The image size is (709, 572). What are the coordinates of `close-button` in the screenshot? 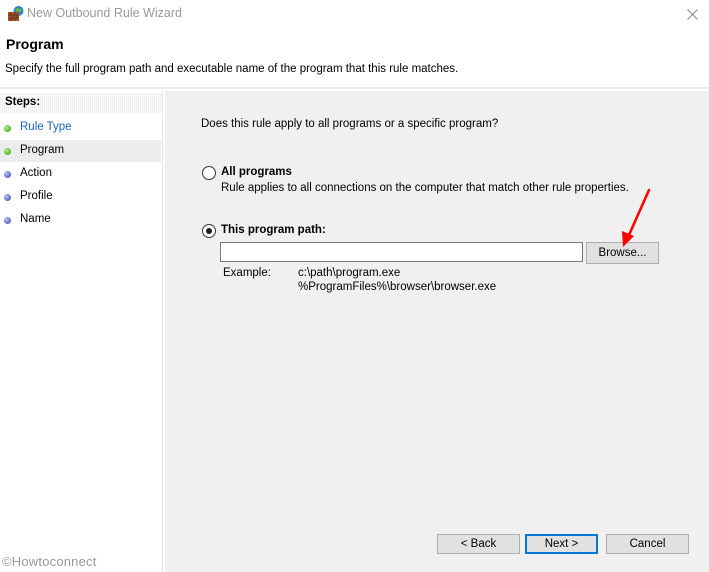 It's located at (692, 14).